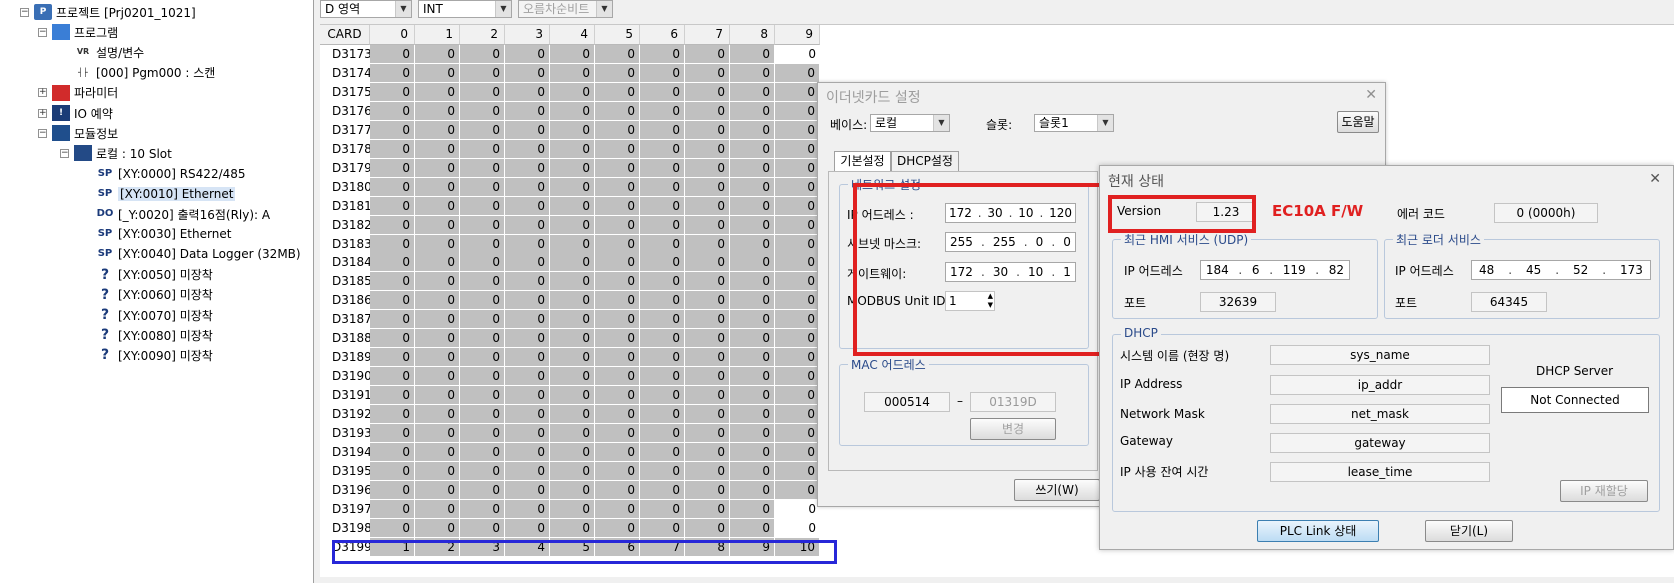 The image size is (1674, 583). Describe the element at coordinates (1074, 123) in the screenshot. I see `slot-select: 슬롯1 ▼` at that location.